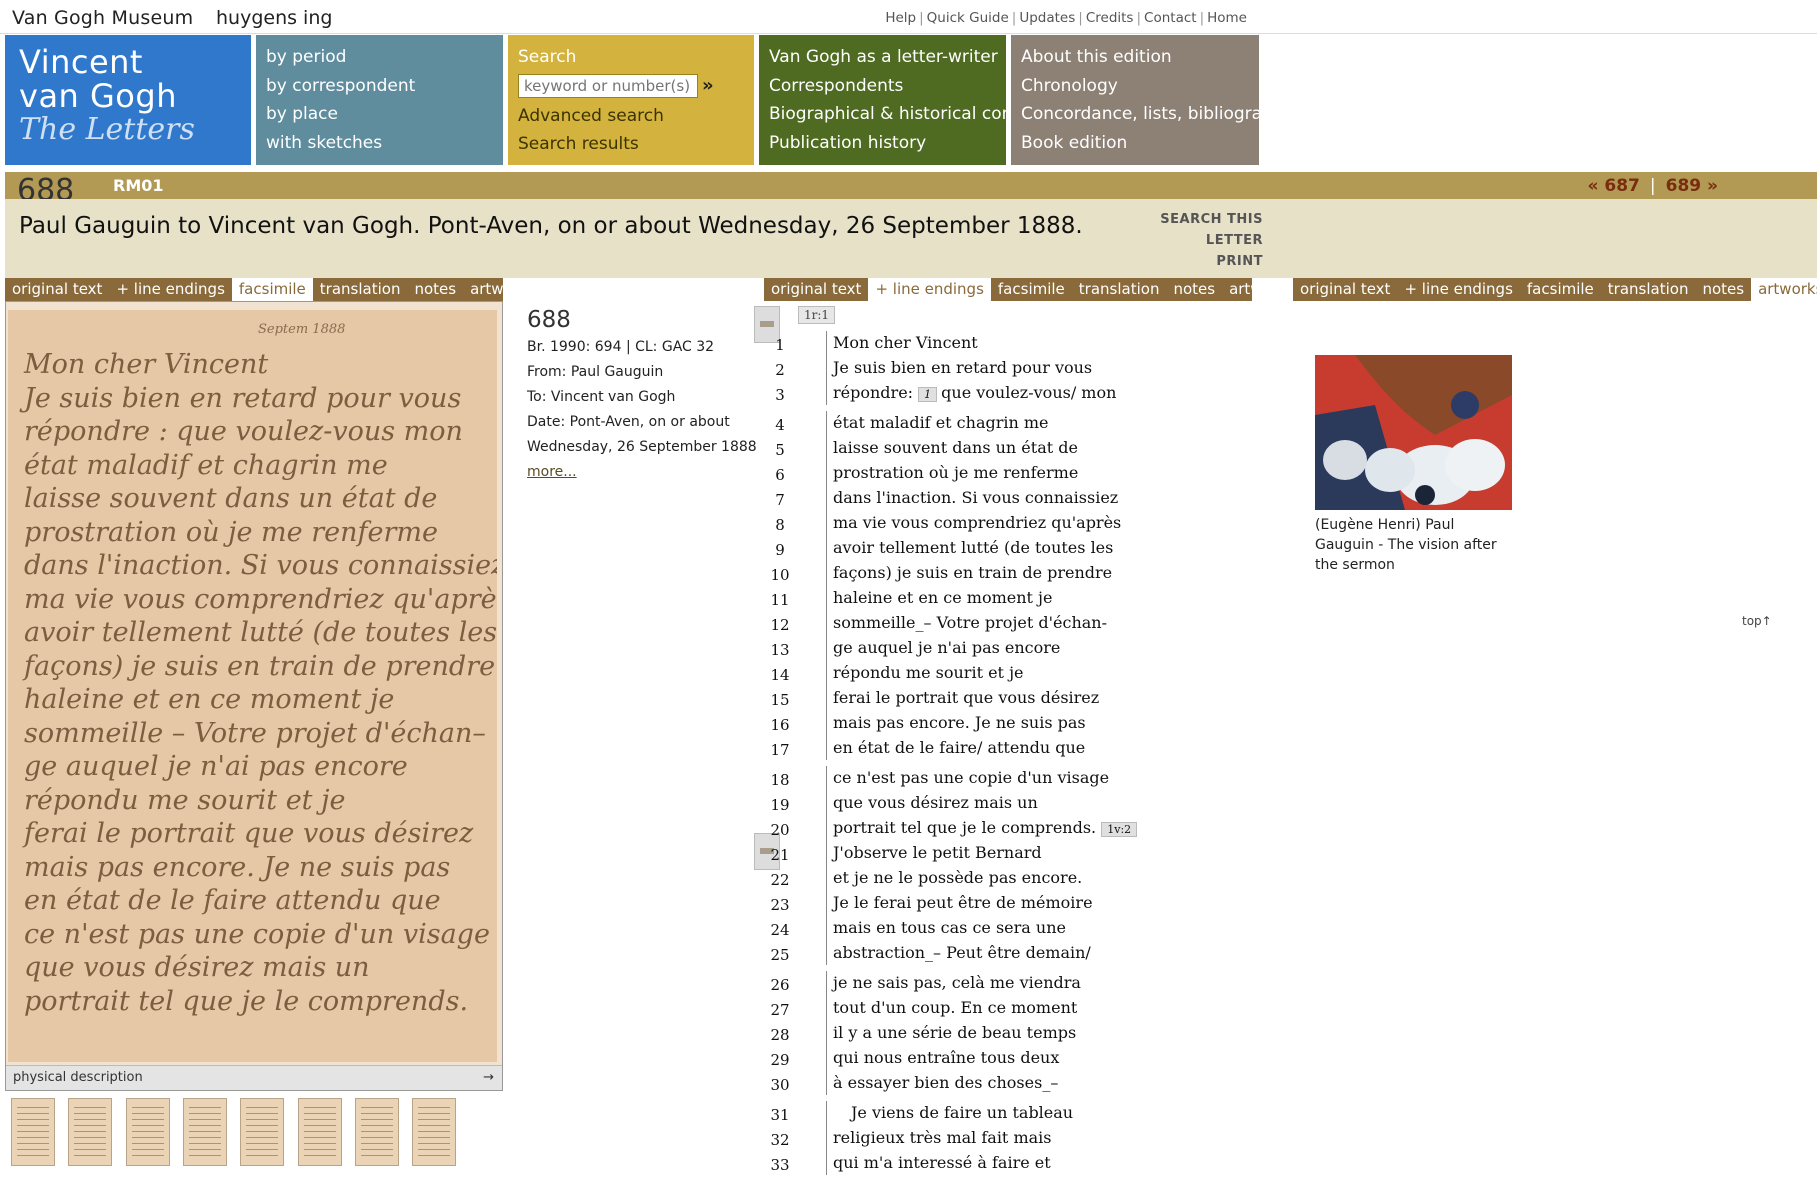  I want to click on transcription-line: je ne sais pas, celà me viendra, so click(957, 982).